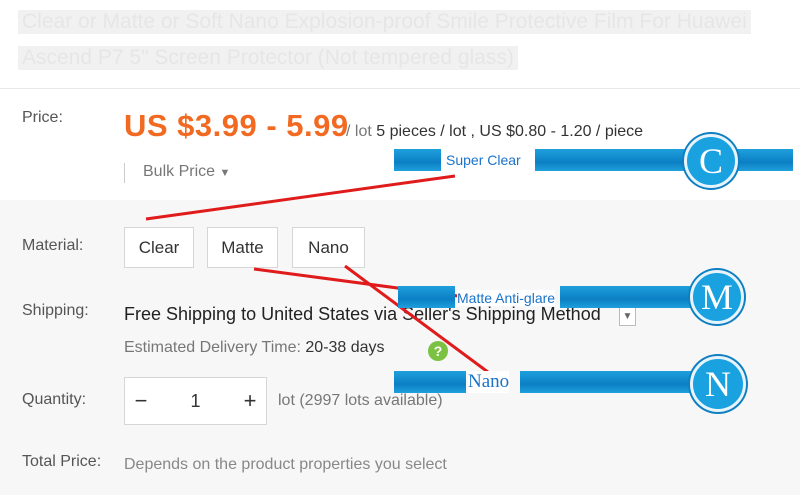 The image size is (800, 495). What do you see at coordinates (664, 160) in the screenshot?
I see `annotation-c-bar-right` at bounding box center [664, 160].